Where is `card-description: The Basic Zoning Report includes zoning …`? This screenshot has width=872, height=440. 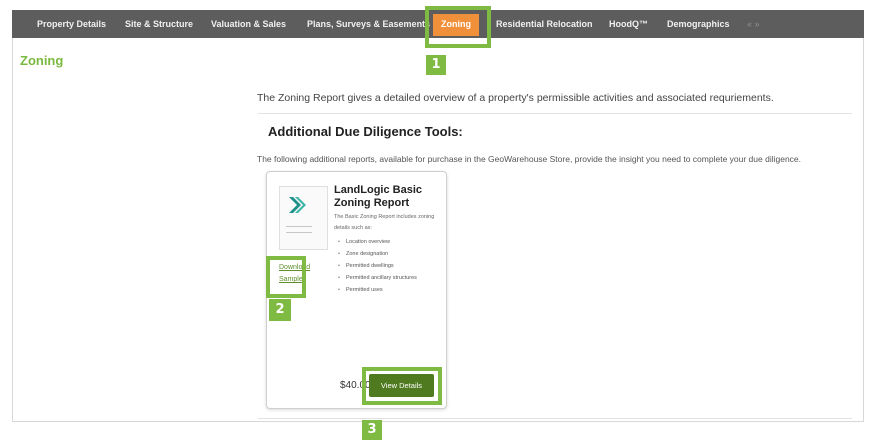 card-description: The Basic Zoning Report includes zoning … is located at coordinates (384, 222).